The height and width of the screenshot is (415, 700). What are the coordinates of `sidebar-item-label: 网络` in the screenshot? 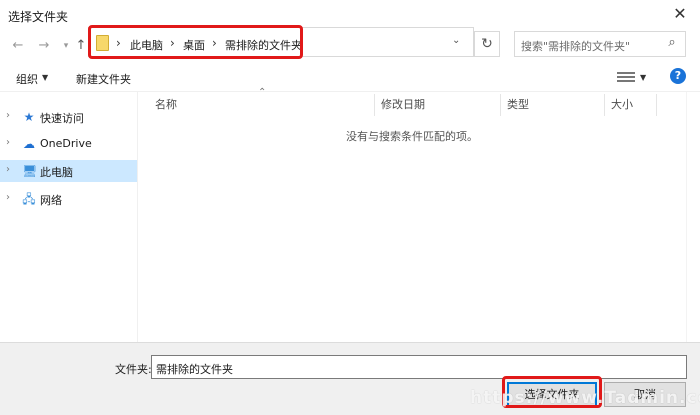 It's located at (51, 200).